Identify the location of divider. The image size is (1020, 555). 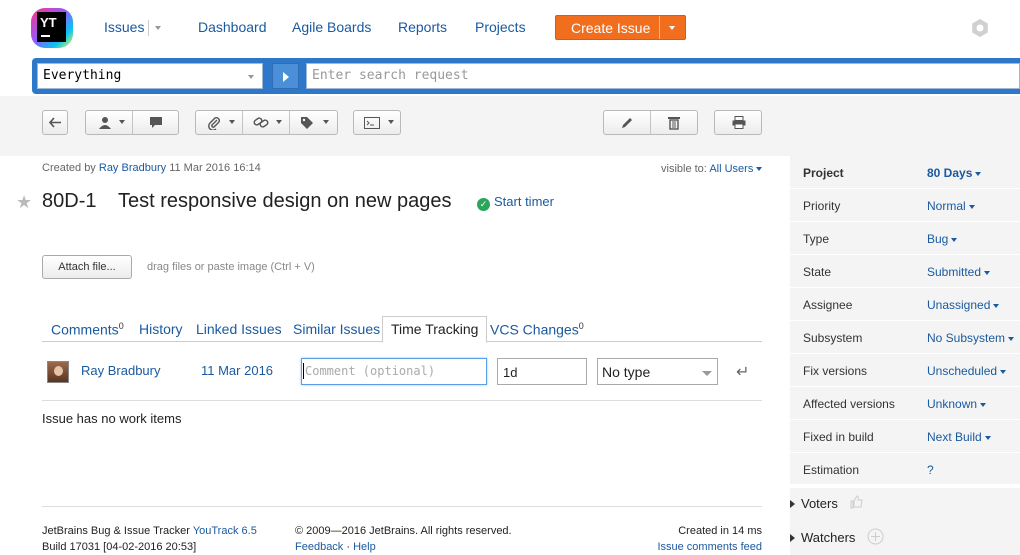
(402, 506).